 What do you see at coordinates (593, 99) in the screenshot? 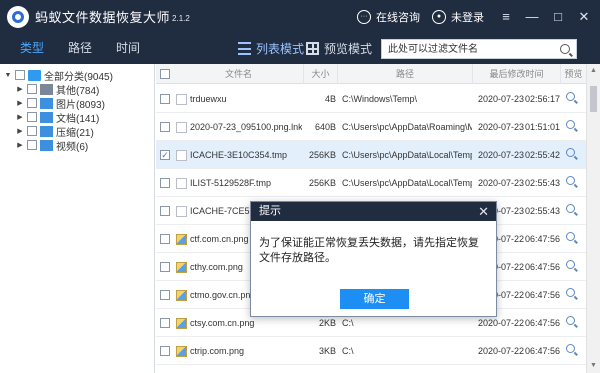
I see `scrollbar-thumb` at bounding box center [593, 99].